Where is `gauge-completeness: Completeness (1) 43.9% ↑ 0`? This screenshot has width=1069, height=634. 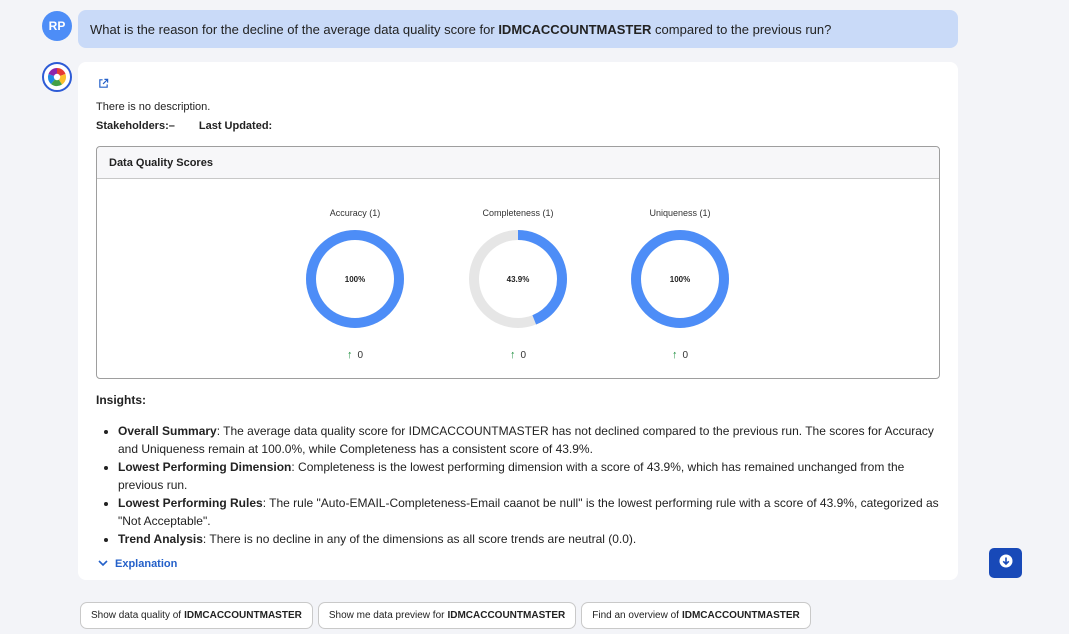 gauge-completeness: Completeness (1) 43.9% ↑ 0 is located at coordinates (518, 279).